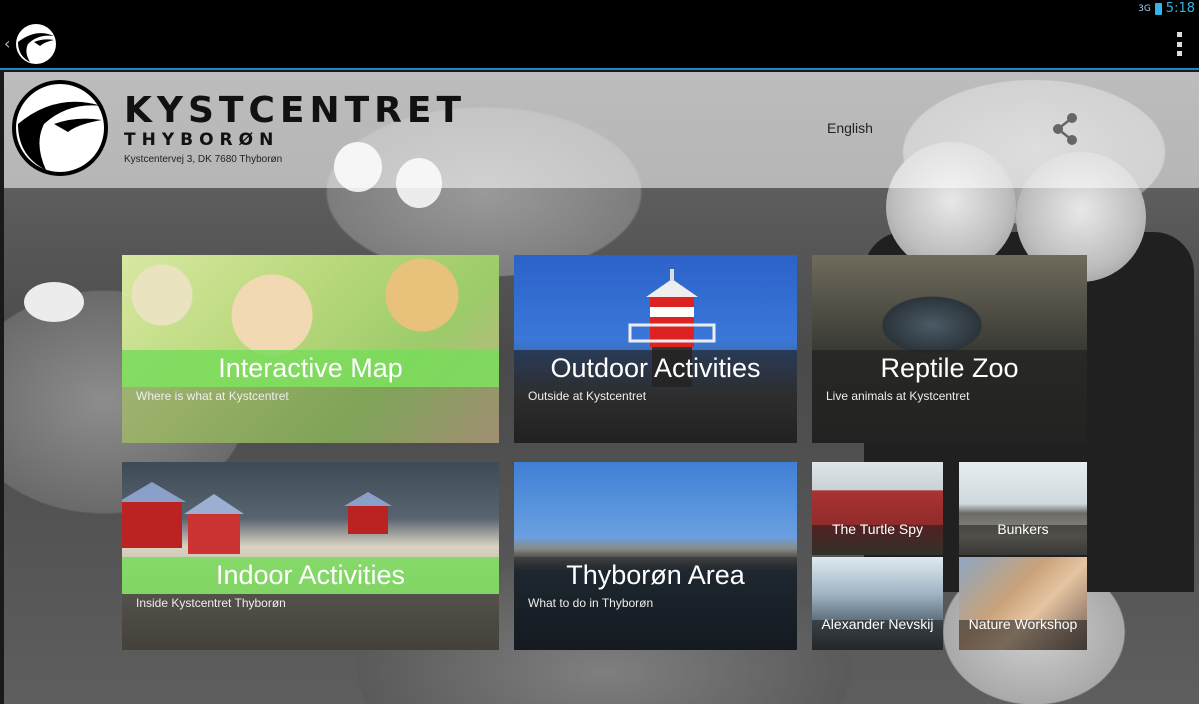 The width and height of the screenshot is (1199, 704). I want to click on tile-label: Alexander Nevskij, so click(877, 624).